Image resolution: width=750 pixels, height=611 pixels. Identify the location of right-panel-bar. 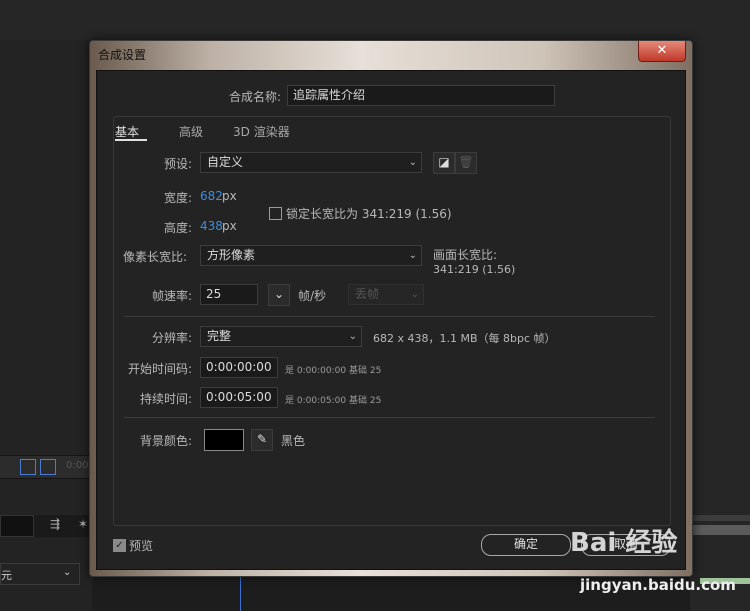
(720, 518).